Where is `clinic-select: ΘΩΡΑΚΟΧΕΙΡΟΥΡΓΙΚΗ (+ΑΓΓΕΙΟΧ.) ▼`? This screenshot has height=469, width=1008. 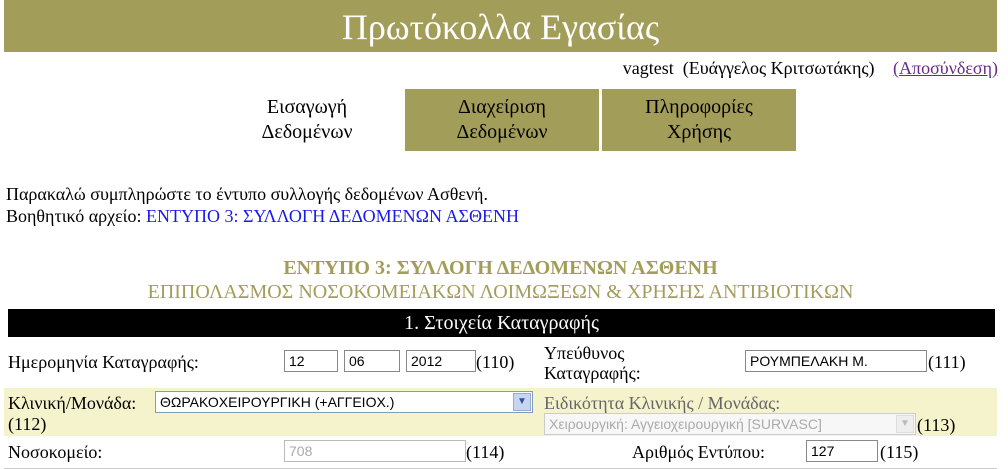 clinic-select: ΘΩΡΑΚΟΧΕΙΡΟΥΡΓΙΚΗ (+ΑΓΓΕΙΟΧ.) ▼ is located at coordinates (344, 402).